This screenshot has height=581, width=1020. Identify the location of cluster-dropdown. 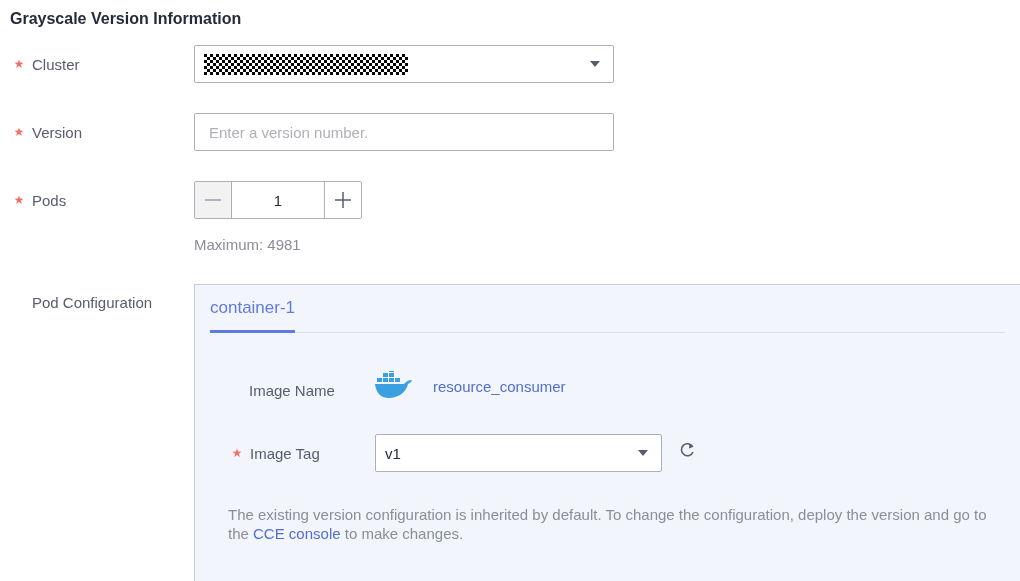
(404, 64).